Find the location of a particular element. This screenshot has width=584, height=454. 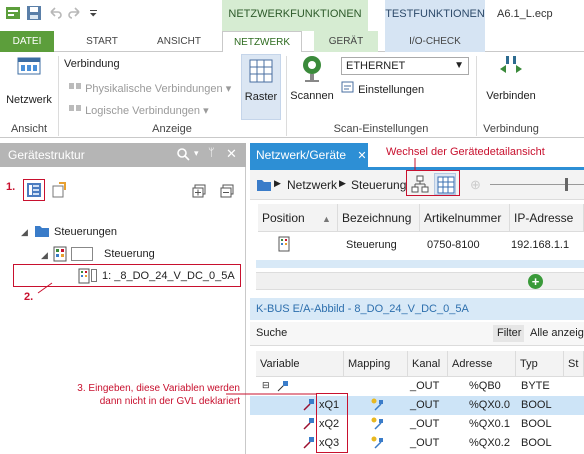

col-header-bezeichnung: Bezeichnung is located at coordinates (379, 218).